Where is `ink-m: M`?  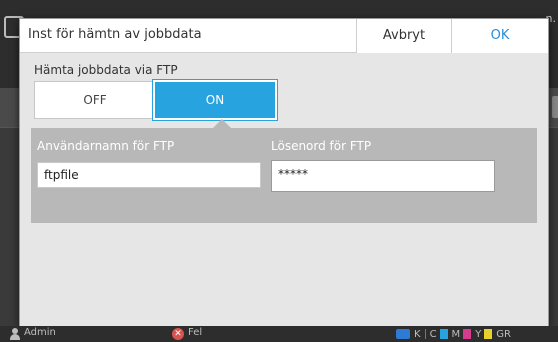
ink-m: M is located at coordinates (462, 334).